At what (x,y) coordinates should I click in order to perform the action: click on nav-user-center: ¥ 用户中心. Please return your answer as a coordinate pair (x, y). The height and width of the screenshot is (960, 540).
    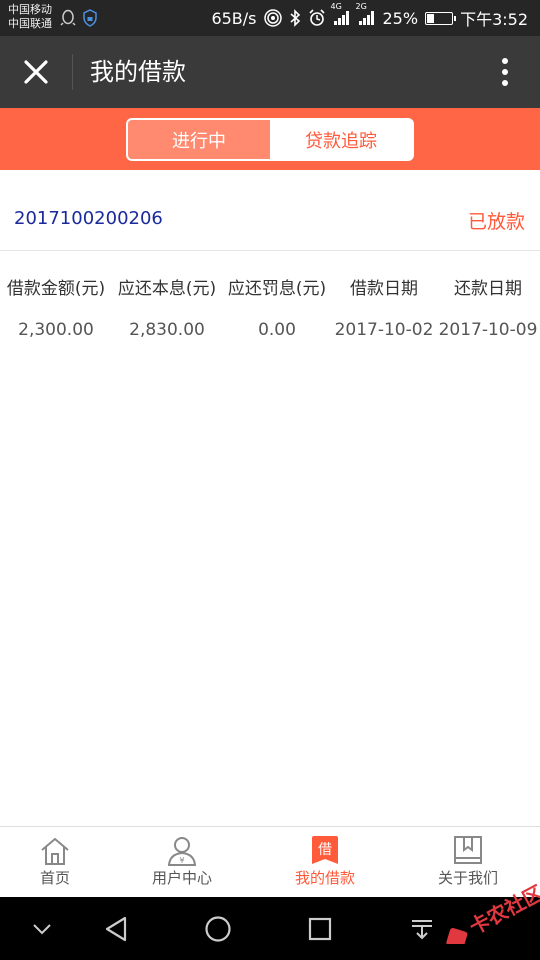
    Looking at the image, I should click on (182, 862).